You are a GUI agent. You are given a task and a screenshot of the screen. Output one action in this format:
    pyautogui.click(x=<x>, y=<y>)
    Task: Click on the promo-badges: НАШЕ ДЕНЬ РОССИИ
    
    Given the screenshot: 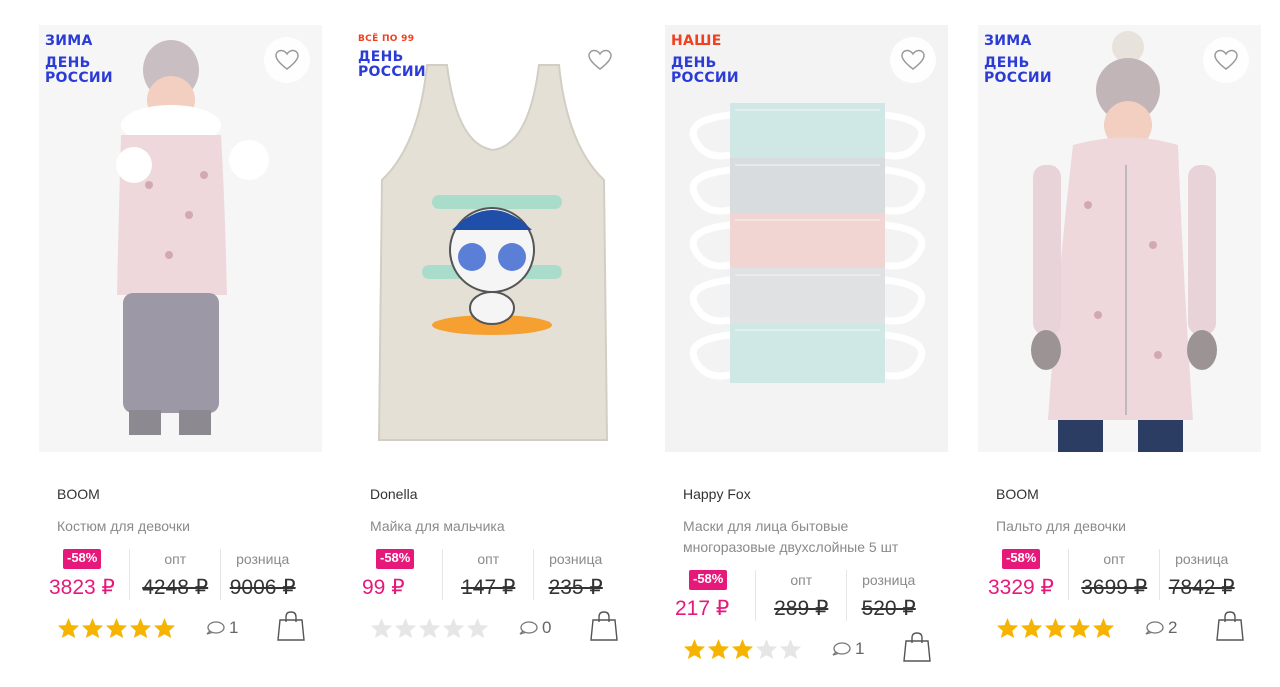 What is the action you would take?
    pyautogui.click(x=705, y=60)
    